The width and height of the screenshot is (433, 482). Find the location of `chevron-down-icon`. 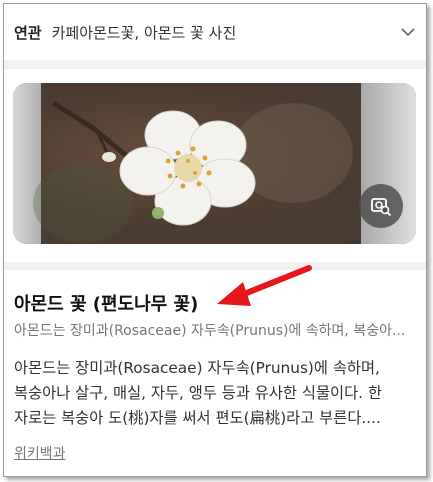

chevron-down-icon is located at coordinates (408, 32).